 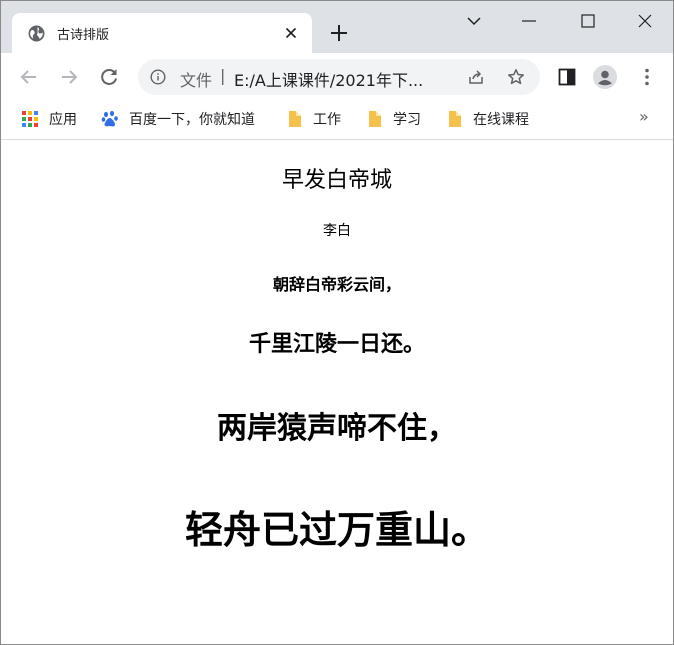 I want to click on close-icon, so click(x=291, y=33).